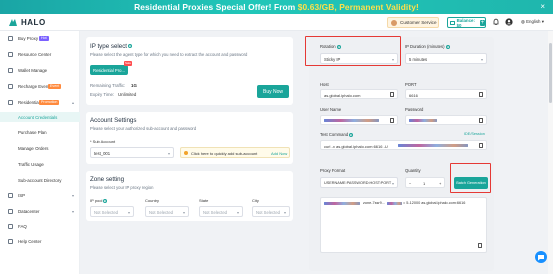  Describe the element at coordinates (413, 95) in the screenshot. I see `port-value: 6616` at that location.